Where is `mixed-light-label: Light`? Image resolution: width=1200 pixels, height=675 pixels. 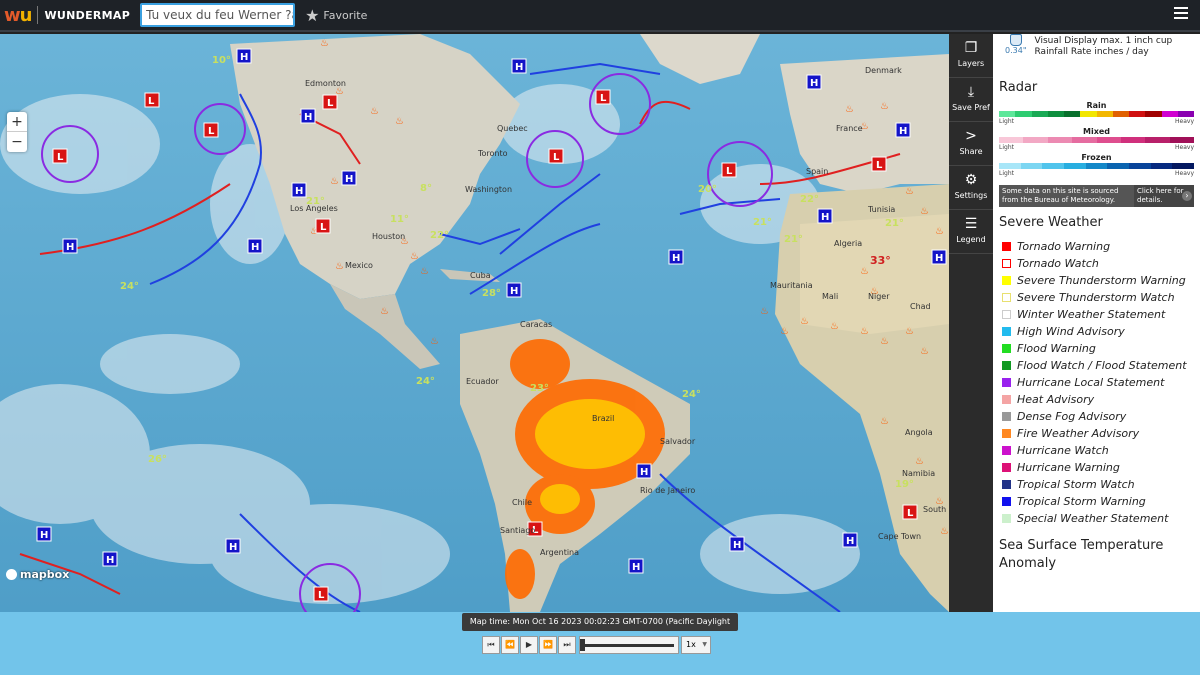
mixed-light-label: Light is located at coordinates (1006, 147).